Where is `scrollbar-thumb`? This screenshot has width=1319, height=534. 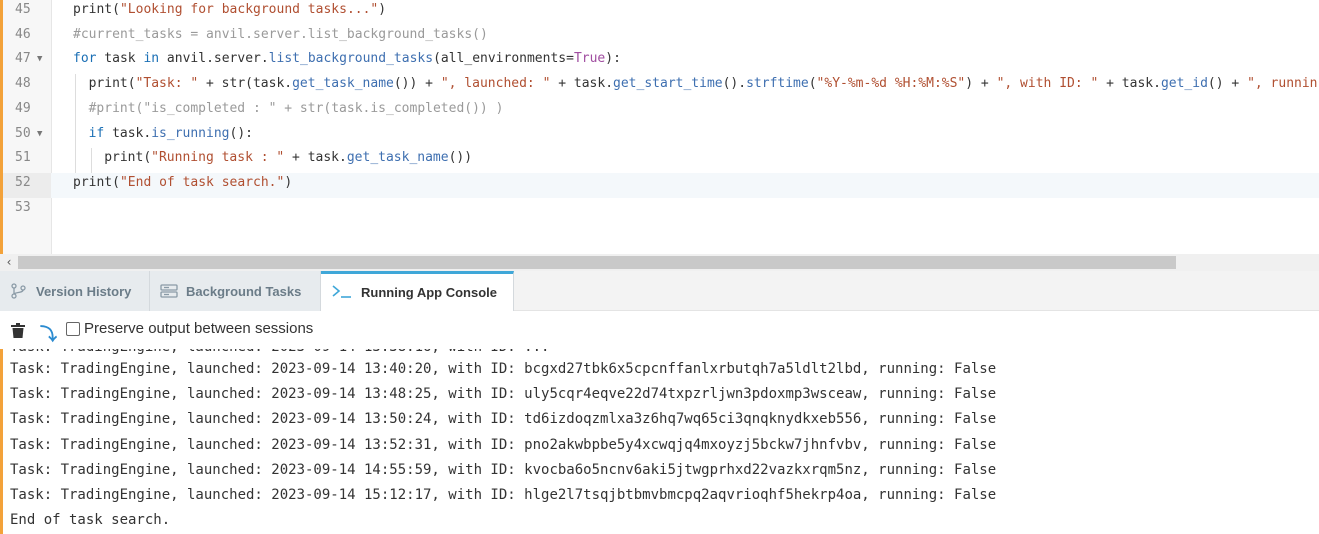
scrollbar-thumb is located at coordinates (597, 262).